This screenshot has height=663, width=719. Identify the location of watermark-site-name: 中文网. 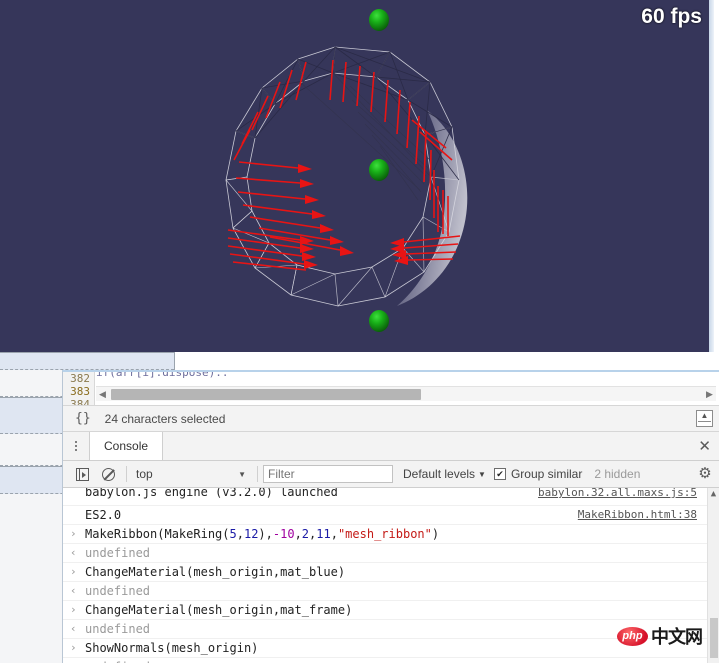
(677, 637).